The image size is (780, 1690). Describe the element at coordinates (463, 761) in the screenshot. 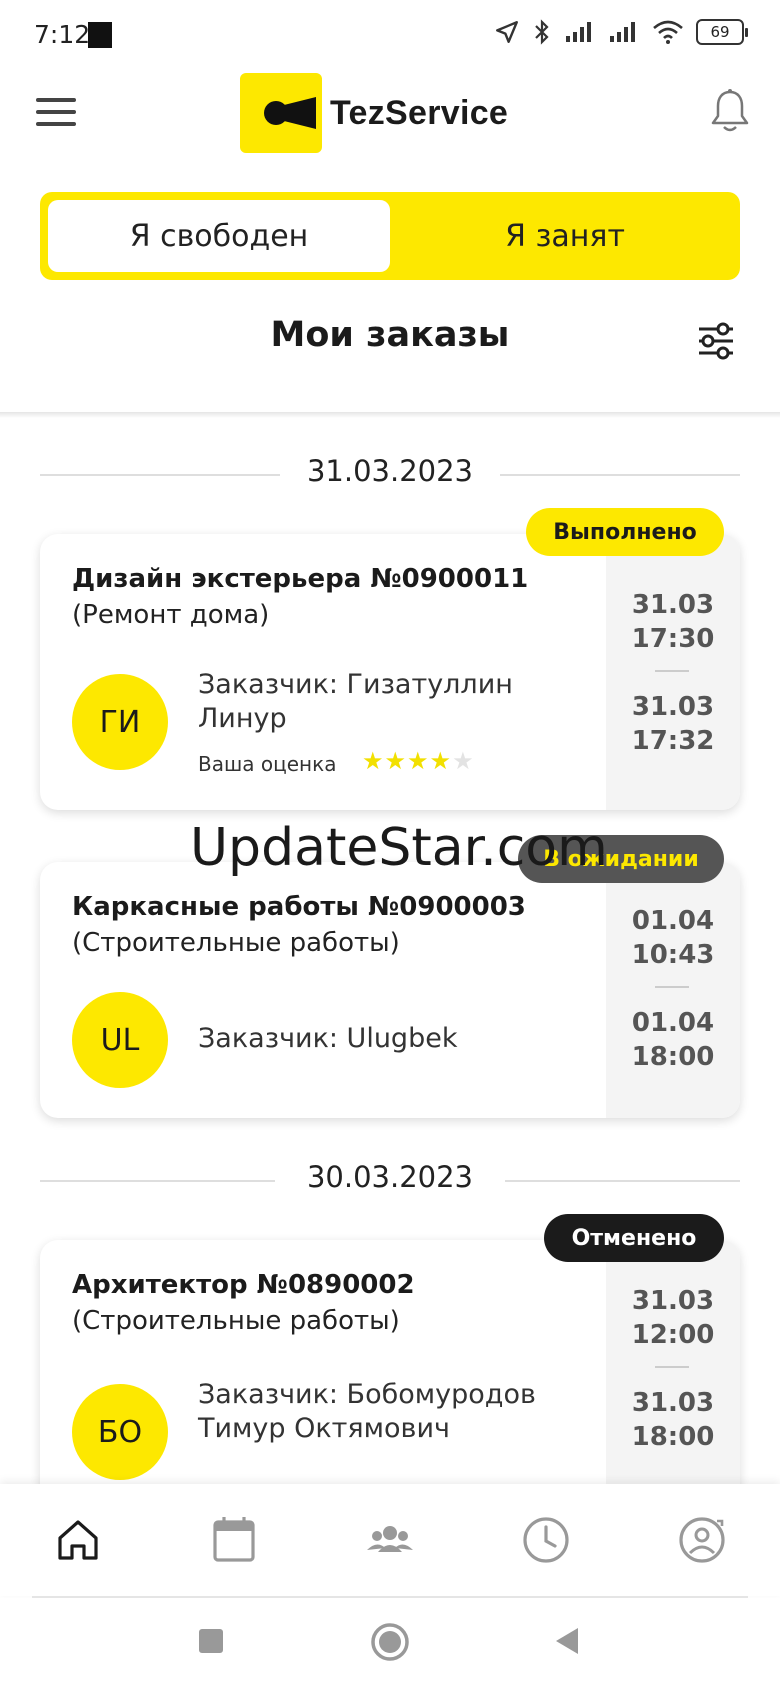

I see `star-empty-icon: ★` at that location.